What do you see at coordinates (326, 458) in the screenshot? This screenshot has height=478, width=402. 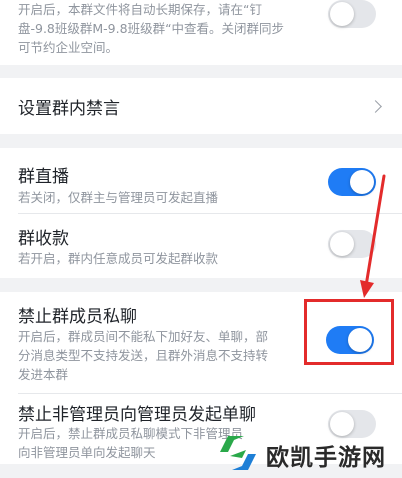 I see `watermark-text: 欧凯手游网` at bounding box center [326, 458].